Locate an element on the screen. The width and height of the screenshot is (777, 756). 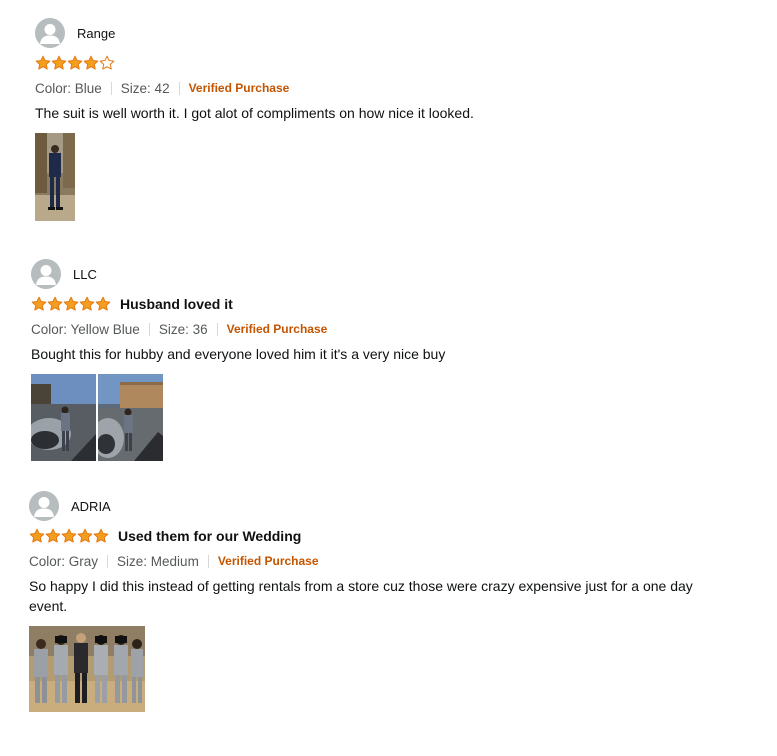
rating-title-row is located at coordinates (385, 63).